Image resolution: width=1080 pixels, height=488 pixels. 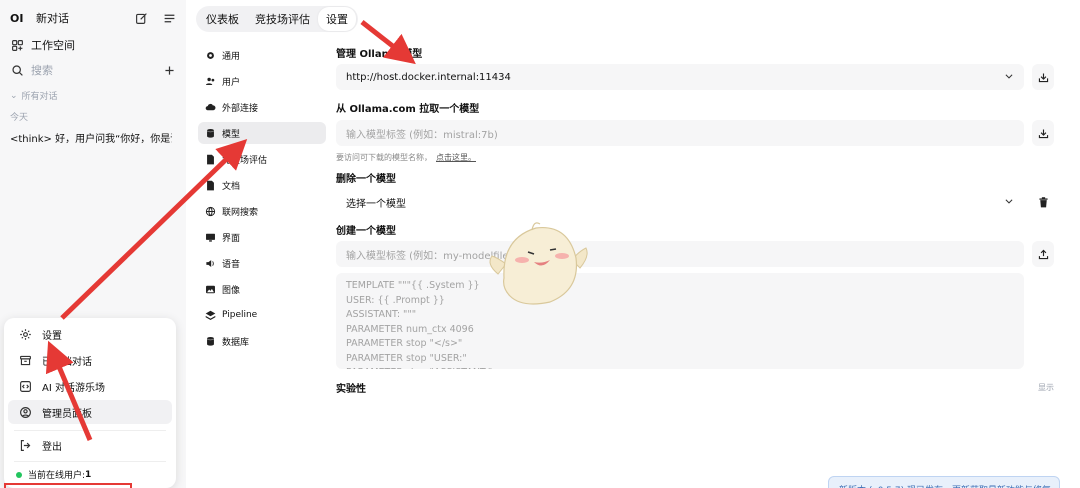 I want to click on nav-label: 图像, so click(x=231, y=290).